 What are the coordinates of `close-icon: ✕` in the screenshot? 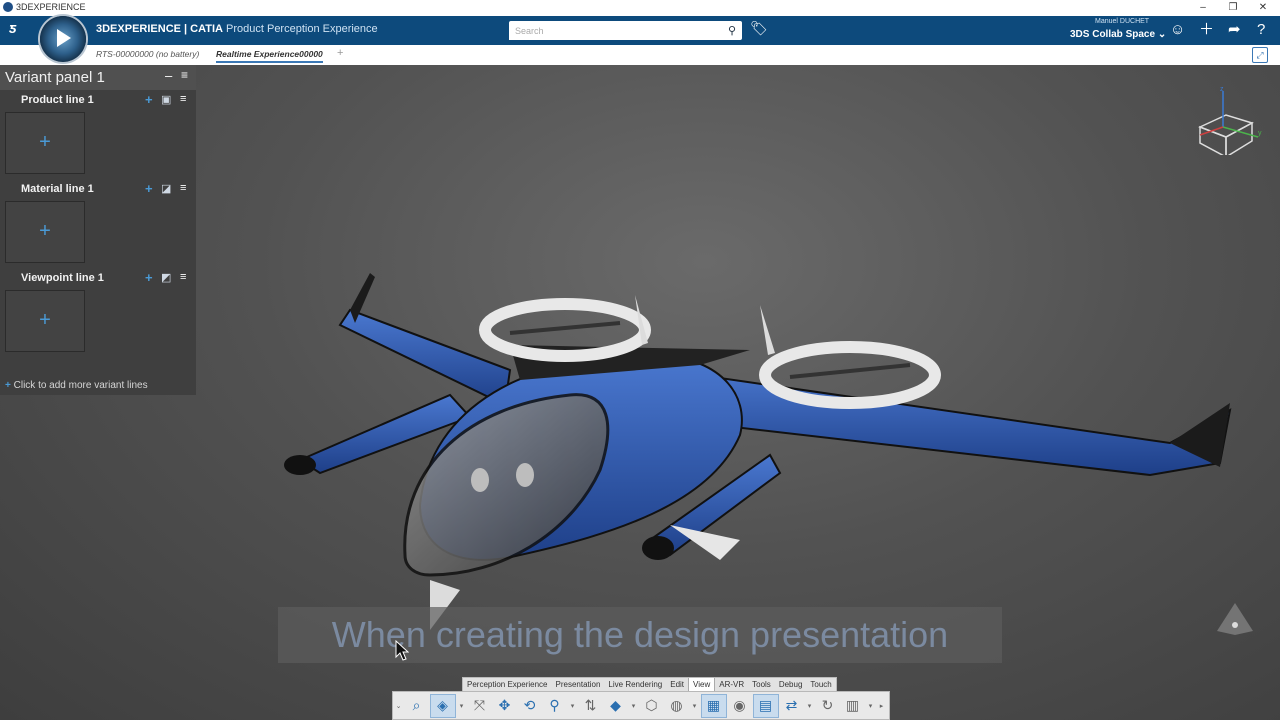 It's located at (1263, 8).